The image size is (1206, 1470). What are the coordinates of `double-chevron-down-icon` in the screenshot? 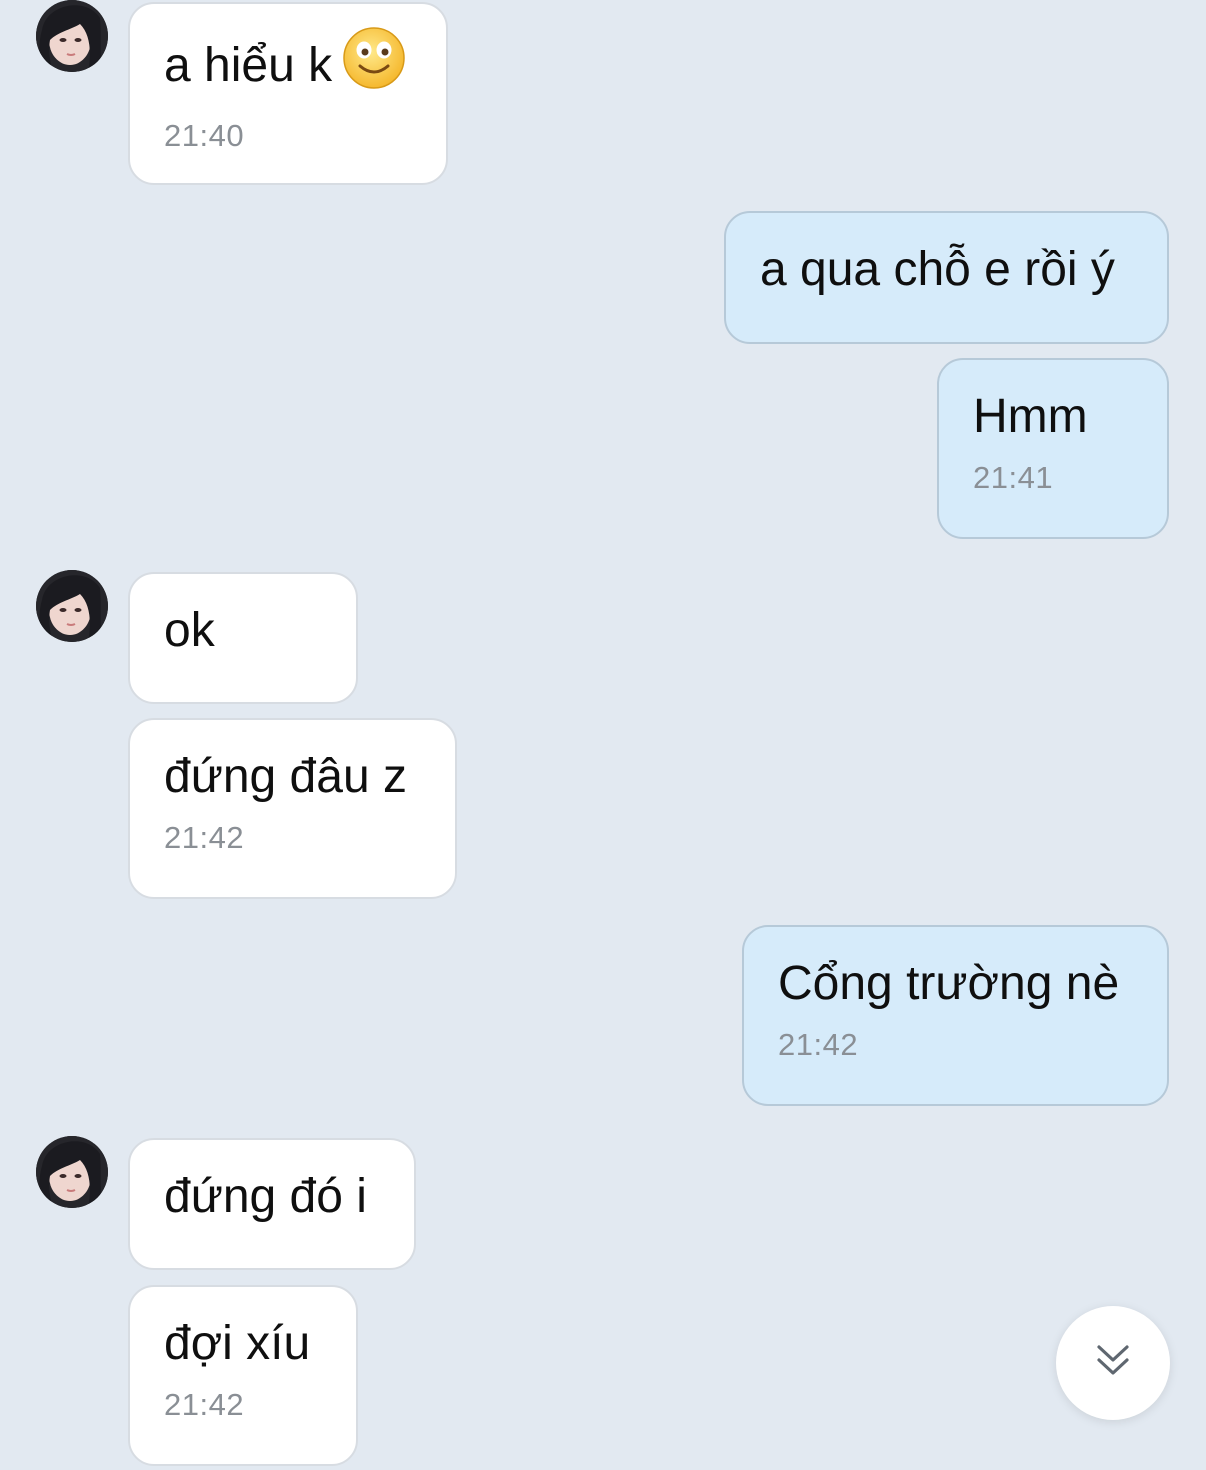 It's located at (1113, 1363).